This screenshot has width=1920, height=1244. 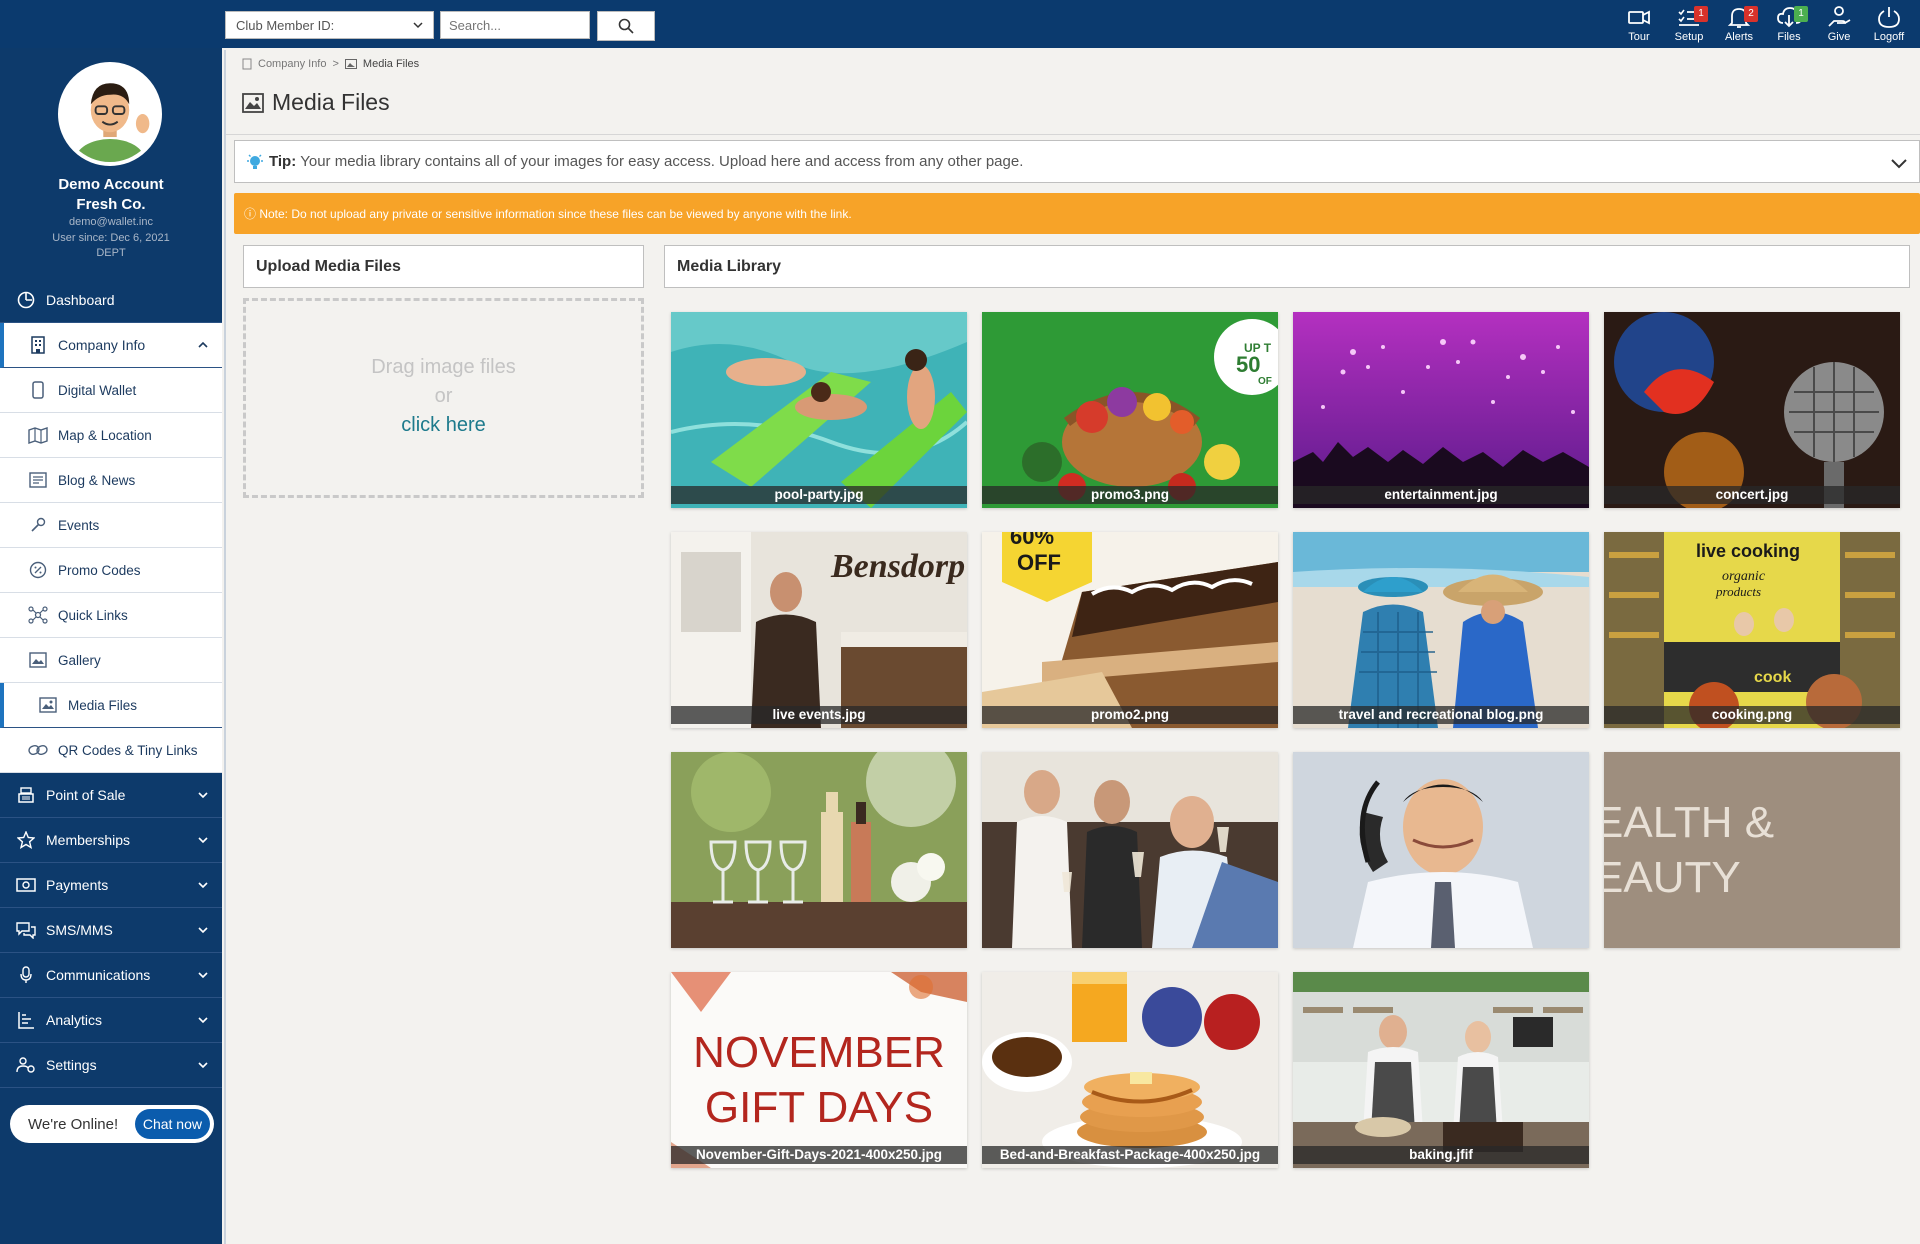 I want to click on media-caption: promo2.png, so click(x=1130, y=715).